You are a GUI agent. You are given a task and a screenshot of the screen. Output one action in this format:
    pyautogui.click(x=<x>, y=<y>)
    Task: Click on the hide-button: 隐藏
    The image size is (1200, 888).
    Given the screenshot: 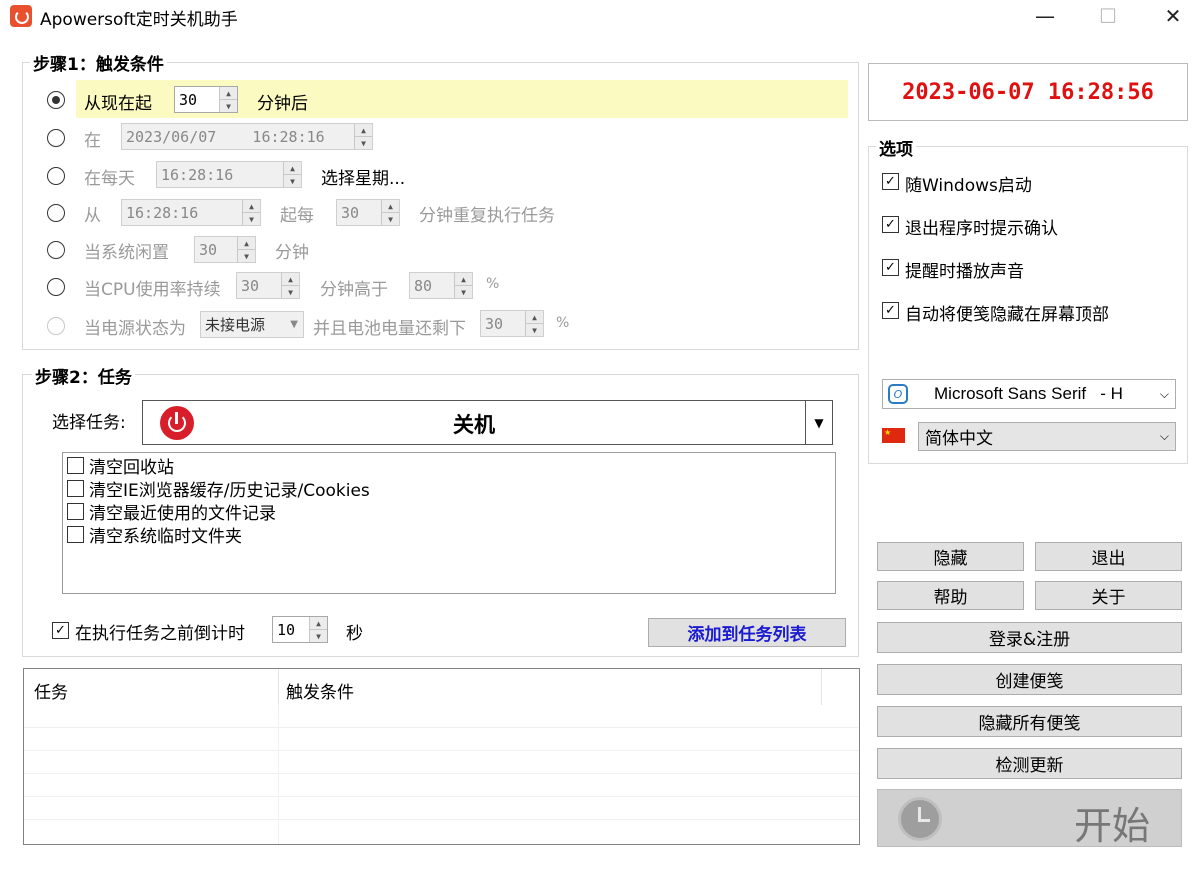 What is the action you would take?
    pyautogui.click(x=950, y=556)
    